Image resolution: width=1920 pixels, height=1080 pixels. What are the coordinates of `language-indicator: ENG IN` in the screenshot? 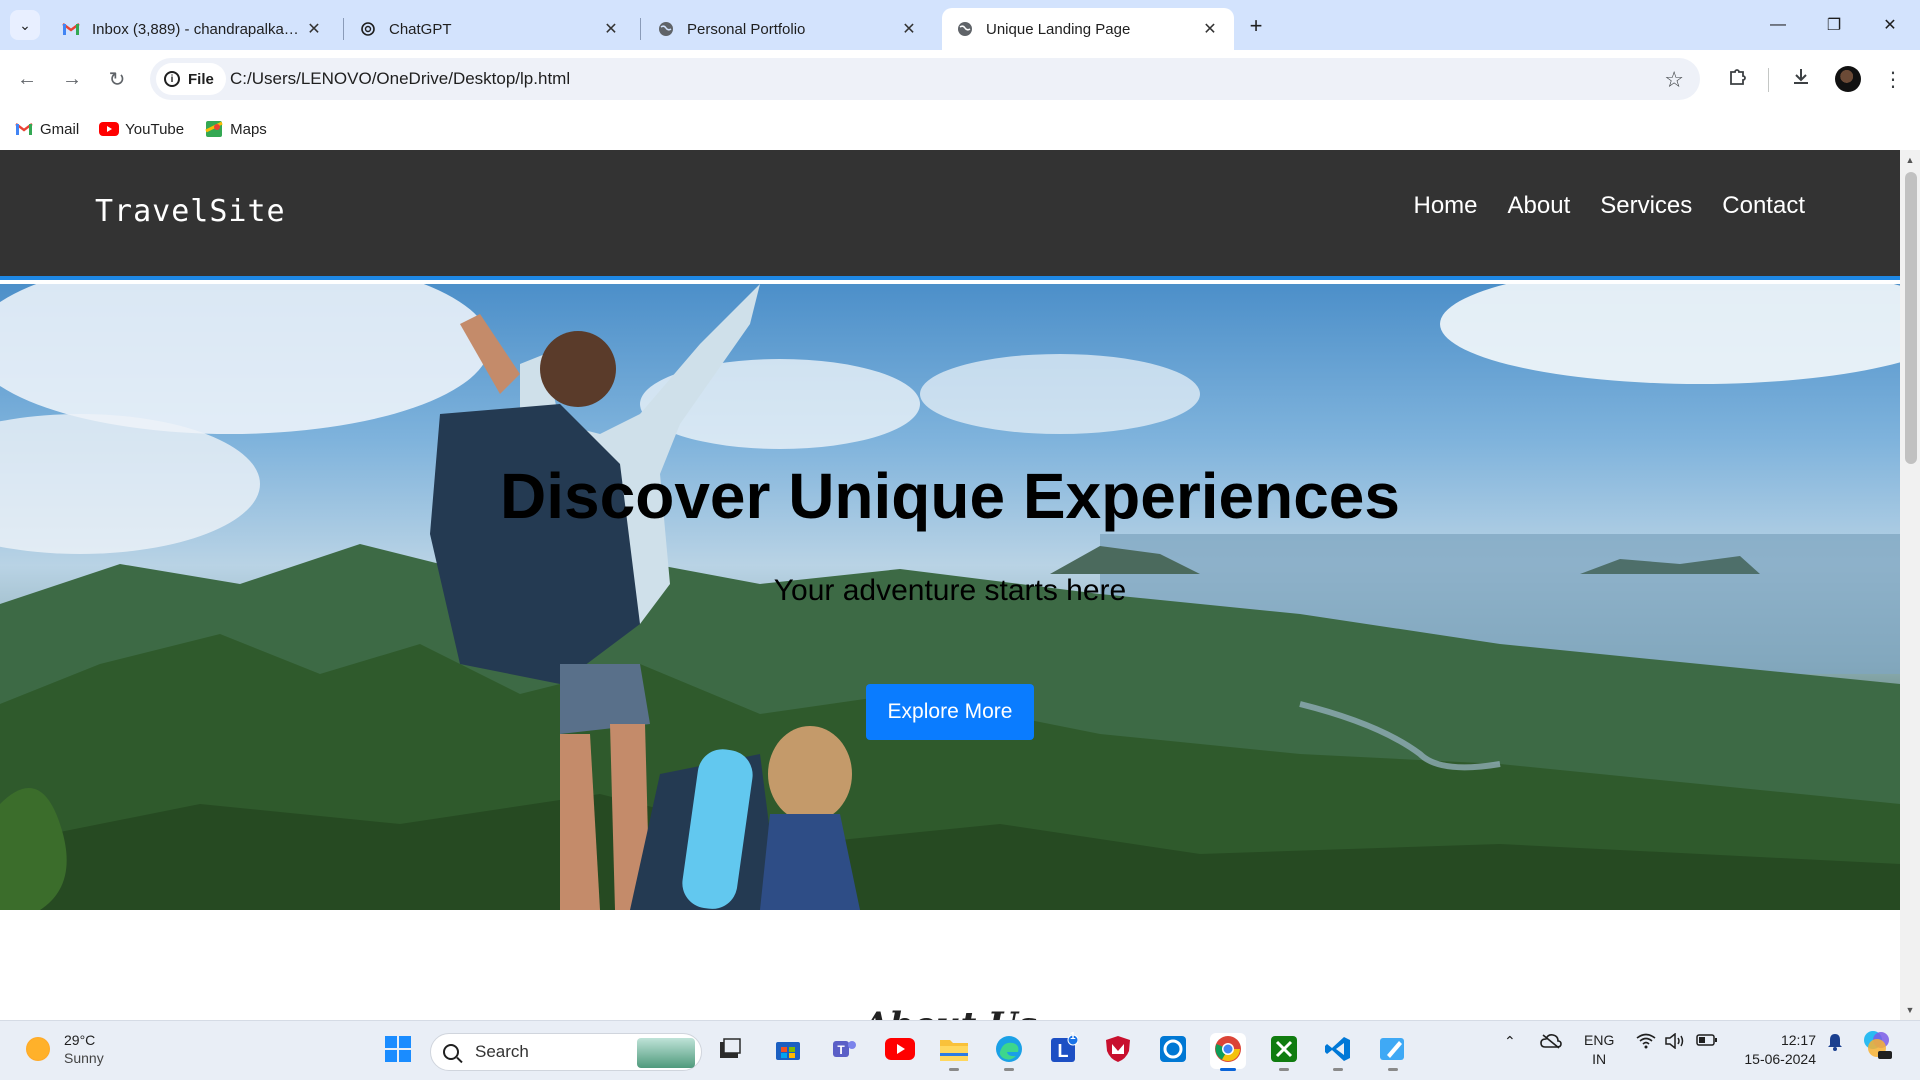 It's located at (1599, 1050).